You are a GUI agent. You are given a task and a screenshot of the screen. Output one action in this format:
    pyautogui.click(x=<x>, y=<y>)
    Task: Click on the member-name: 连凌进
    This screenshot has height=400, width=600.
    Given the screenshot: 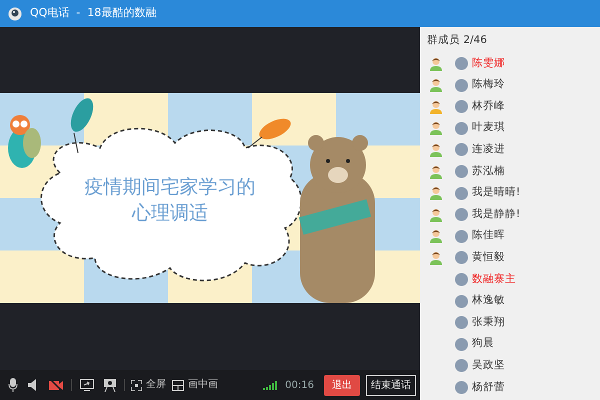 What is the action you would take?
    pyautogui.click(x=488, y=150)
    